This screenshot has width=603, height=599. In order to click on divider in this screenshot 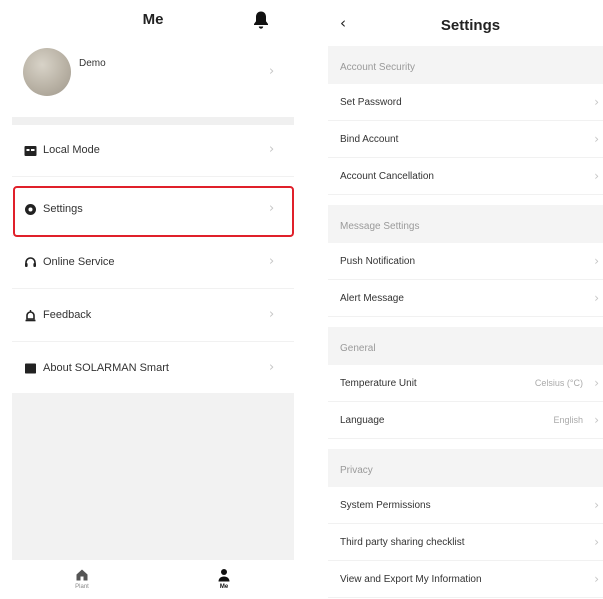, I will do `click(153, 121)`.